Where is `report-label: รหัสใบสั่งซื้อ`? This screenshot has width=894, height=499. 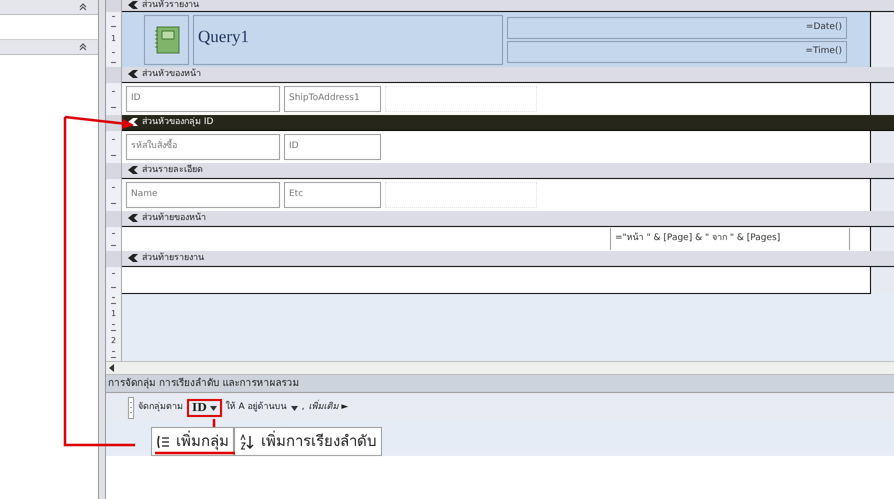
report-label: รหัสใบสั่งซื้อ is located at coordinates (203, 147).